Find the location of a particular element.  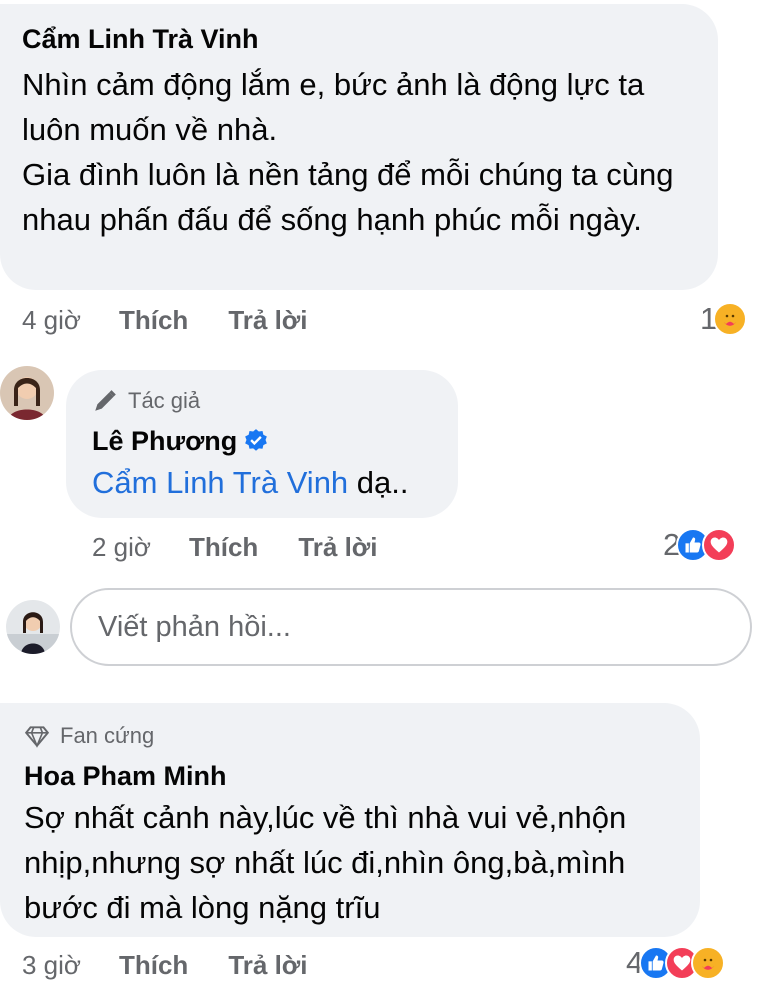

comment-time: 2 giờ is located at coordinates (121, 547).